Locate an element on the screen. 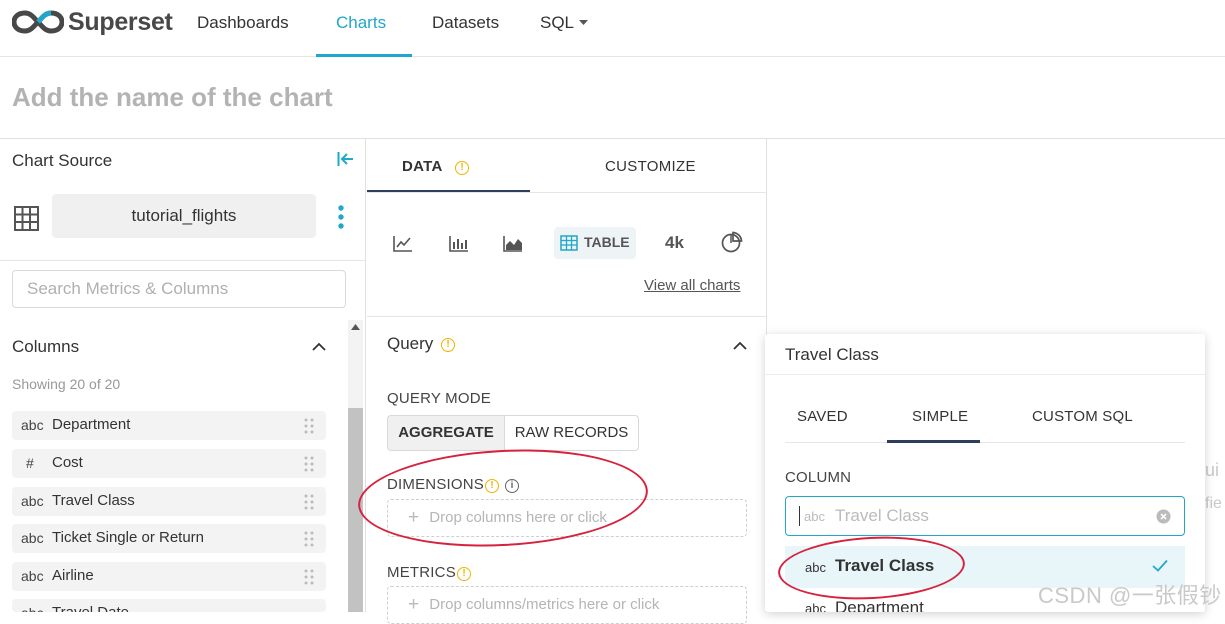 This screenshot has height=624, width=1225. bar-chart-icon is located at coordinates (459, 243).